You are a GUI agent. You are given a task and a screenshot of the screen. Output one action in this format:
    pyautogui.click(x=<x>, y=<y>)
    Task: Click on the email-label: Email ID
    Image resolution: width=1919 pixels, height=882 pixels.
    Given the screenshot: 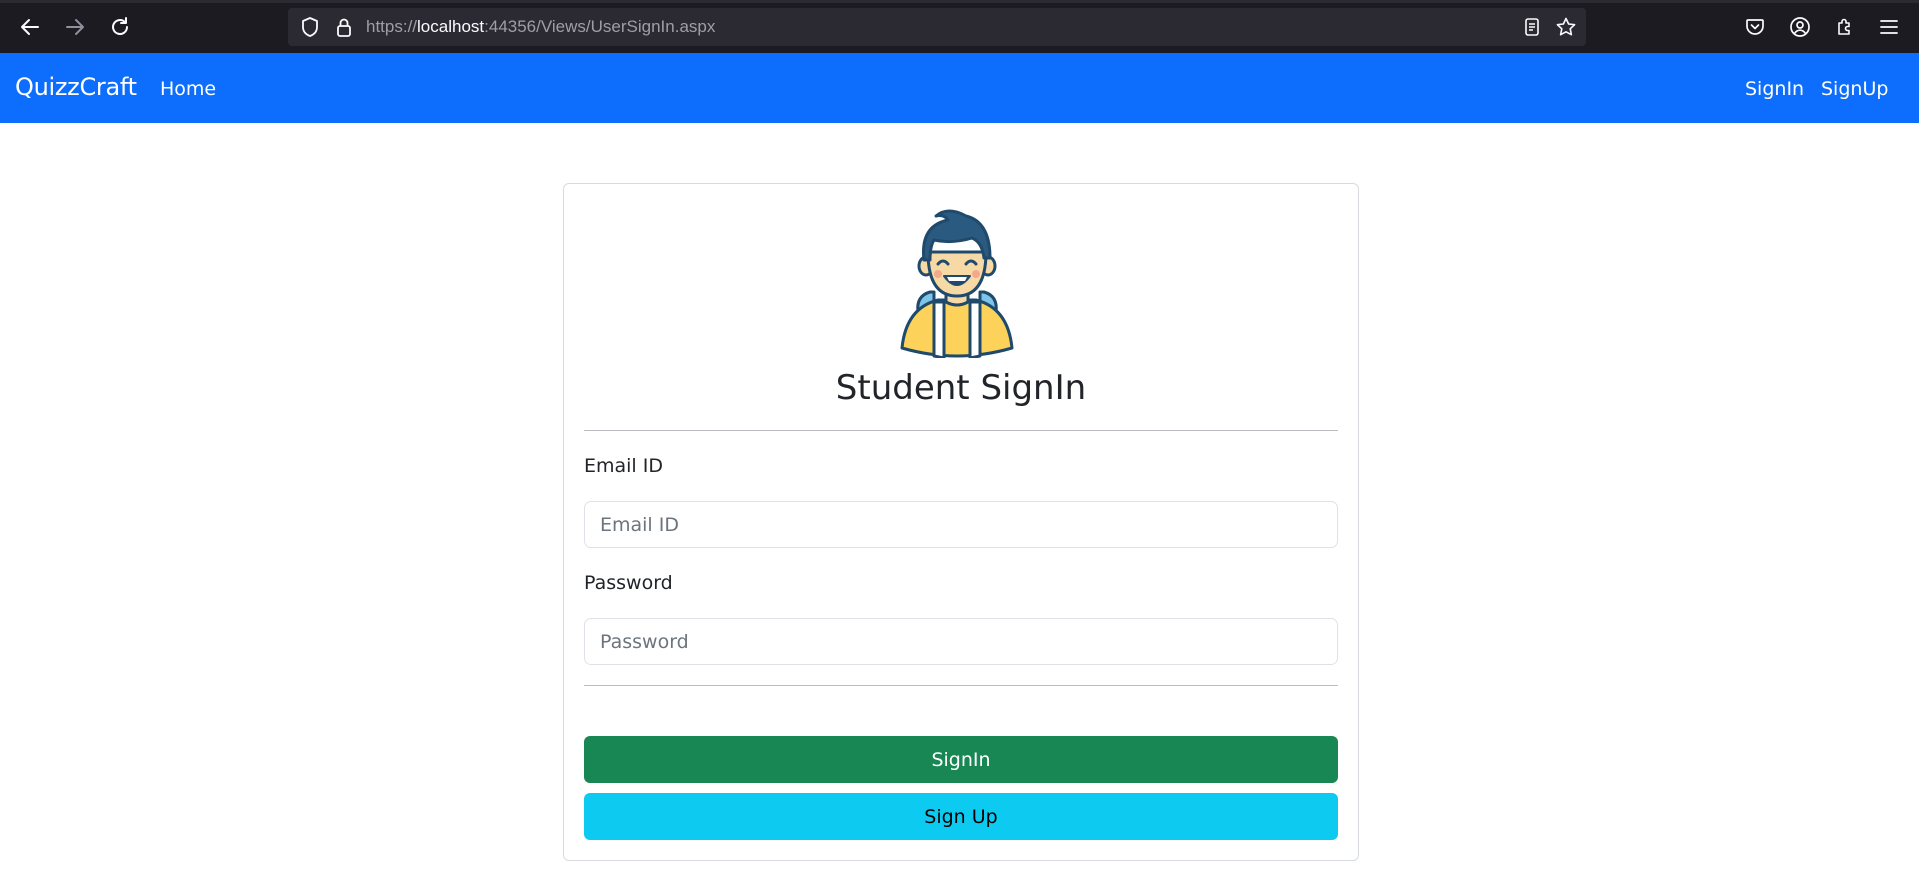 What is the action you would take?
    pyautogui.click(x=623, y=466)
    